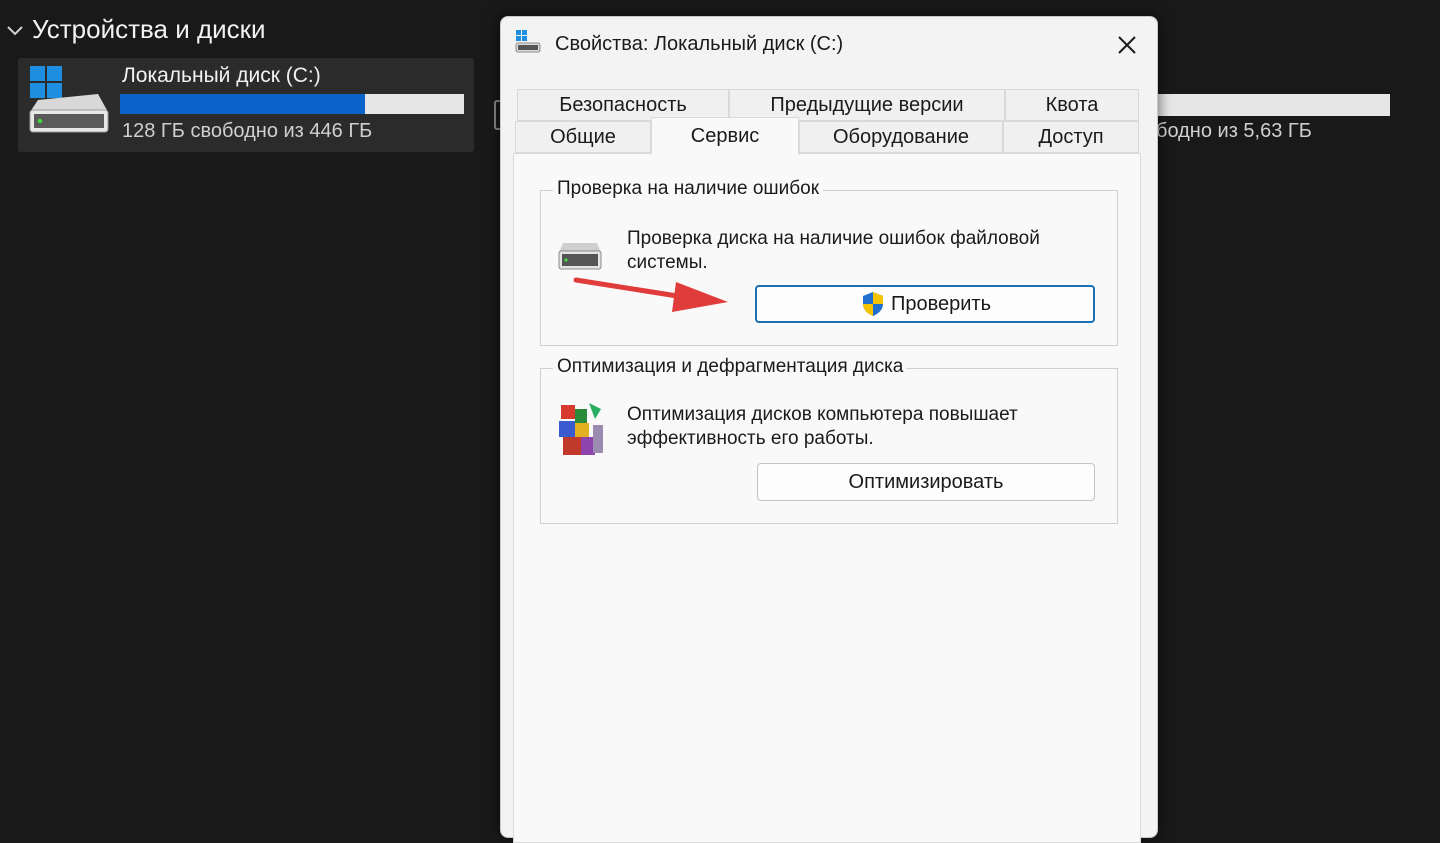 This screenshot has height=843, width=1440. What do you see at coordinates (221, 75) in the screenshot?
I see `drive-c-name: Локальный диск (C:)` at bounding box center [221, 75].